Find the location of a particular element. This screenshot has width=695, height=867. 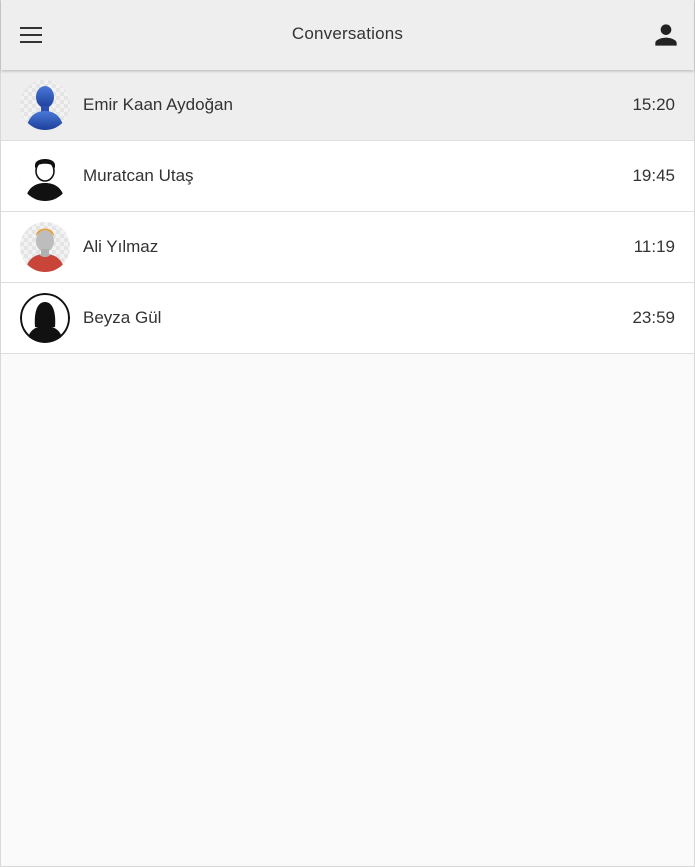

contact-name: Muratcan Utaş is located at coordinates (138, 175).